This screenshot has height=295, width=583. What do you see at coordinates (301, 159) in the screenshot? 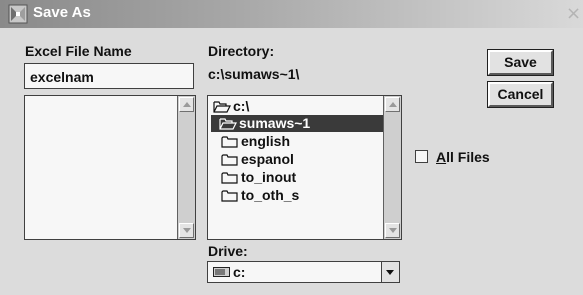
I see `directory-item-espanol: espanol` at bounding box center [301, 159].